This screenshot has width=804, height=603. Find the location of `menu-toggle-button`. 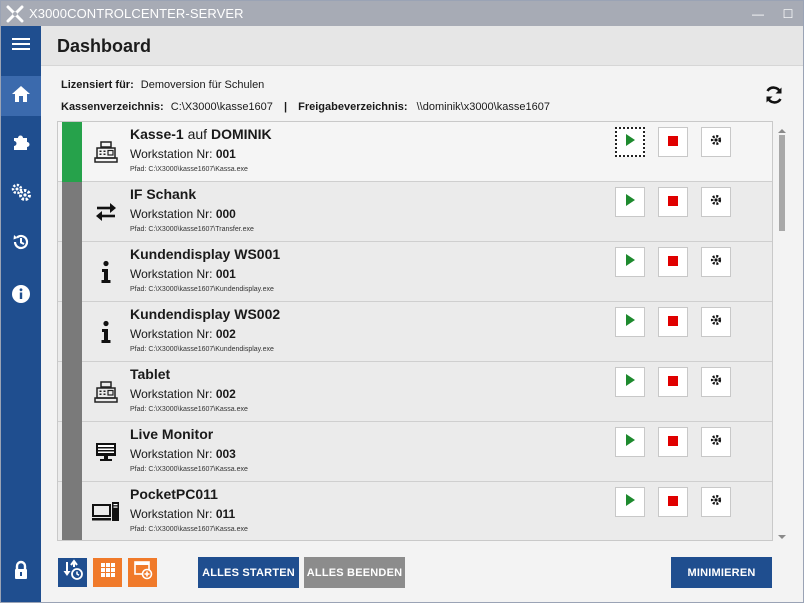

menu-toggle-button is located at coordinates (21, 46).